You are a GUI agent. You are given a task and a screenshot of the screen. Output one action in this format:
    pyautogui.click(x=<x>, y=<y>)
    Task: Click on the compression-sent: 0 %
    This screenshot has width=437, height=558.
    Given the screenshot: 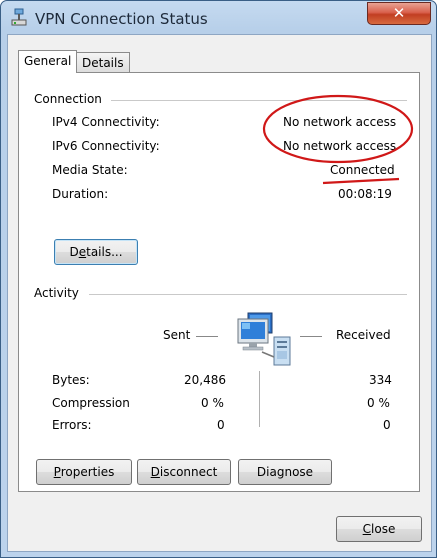 What is the action you would take?
    pyautogui.click(x=212, y=403)
    